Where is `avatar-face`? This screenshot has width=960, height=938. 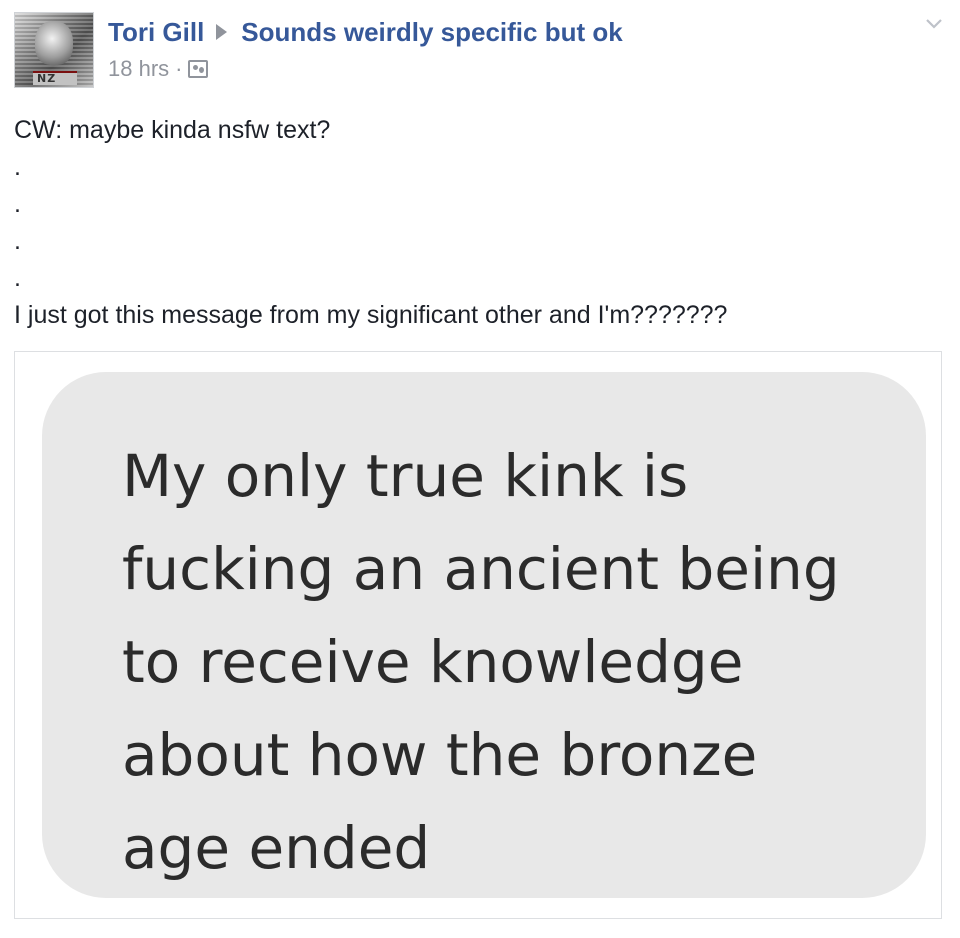 avatar-face is located at coordinates (54, 43).